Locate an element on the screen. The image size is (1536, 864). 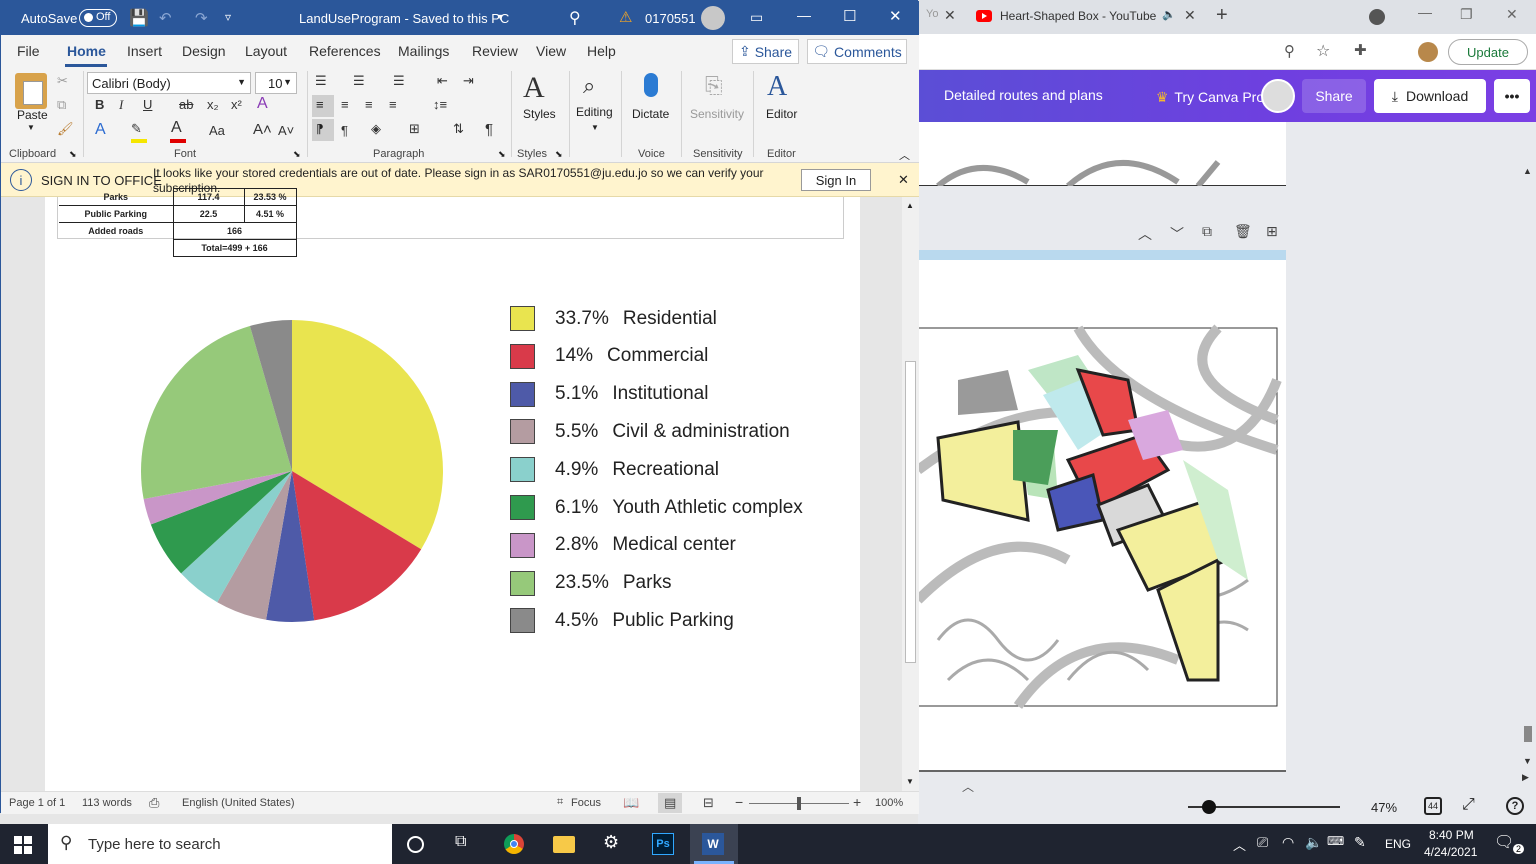
text-effects-icon: A is located at coordinates (100, 130).